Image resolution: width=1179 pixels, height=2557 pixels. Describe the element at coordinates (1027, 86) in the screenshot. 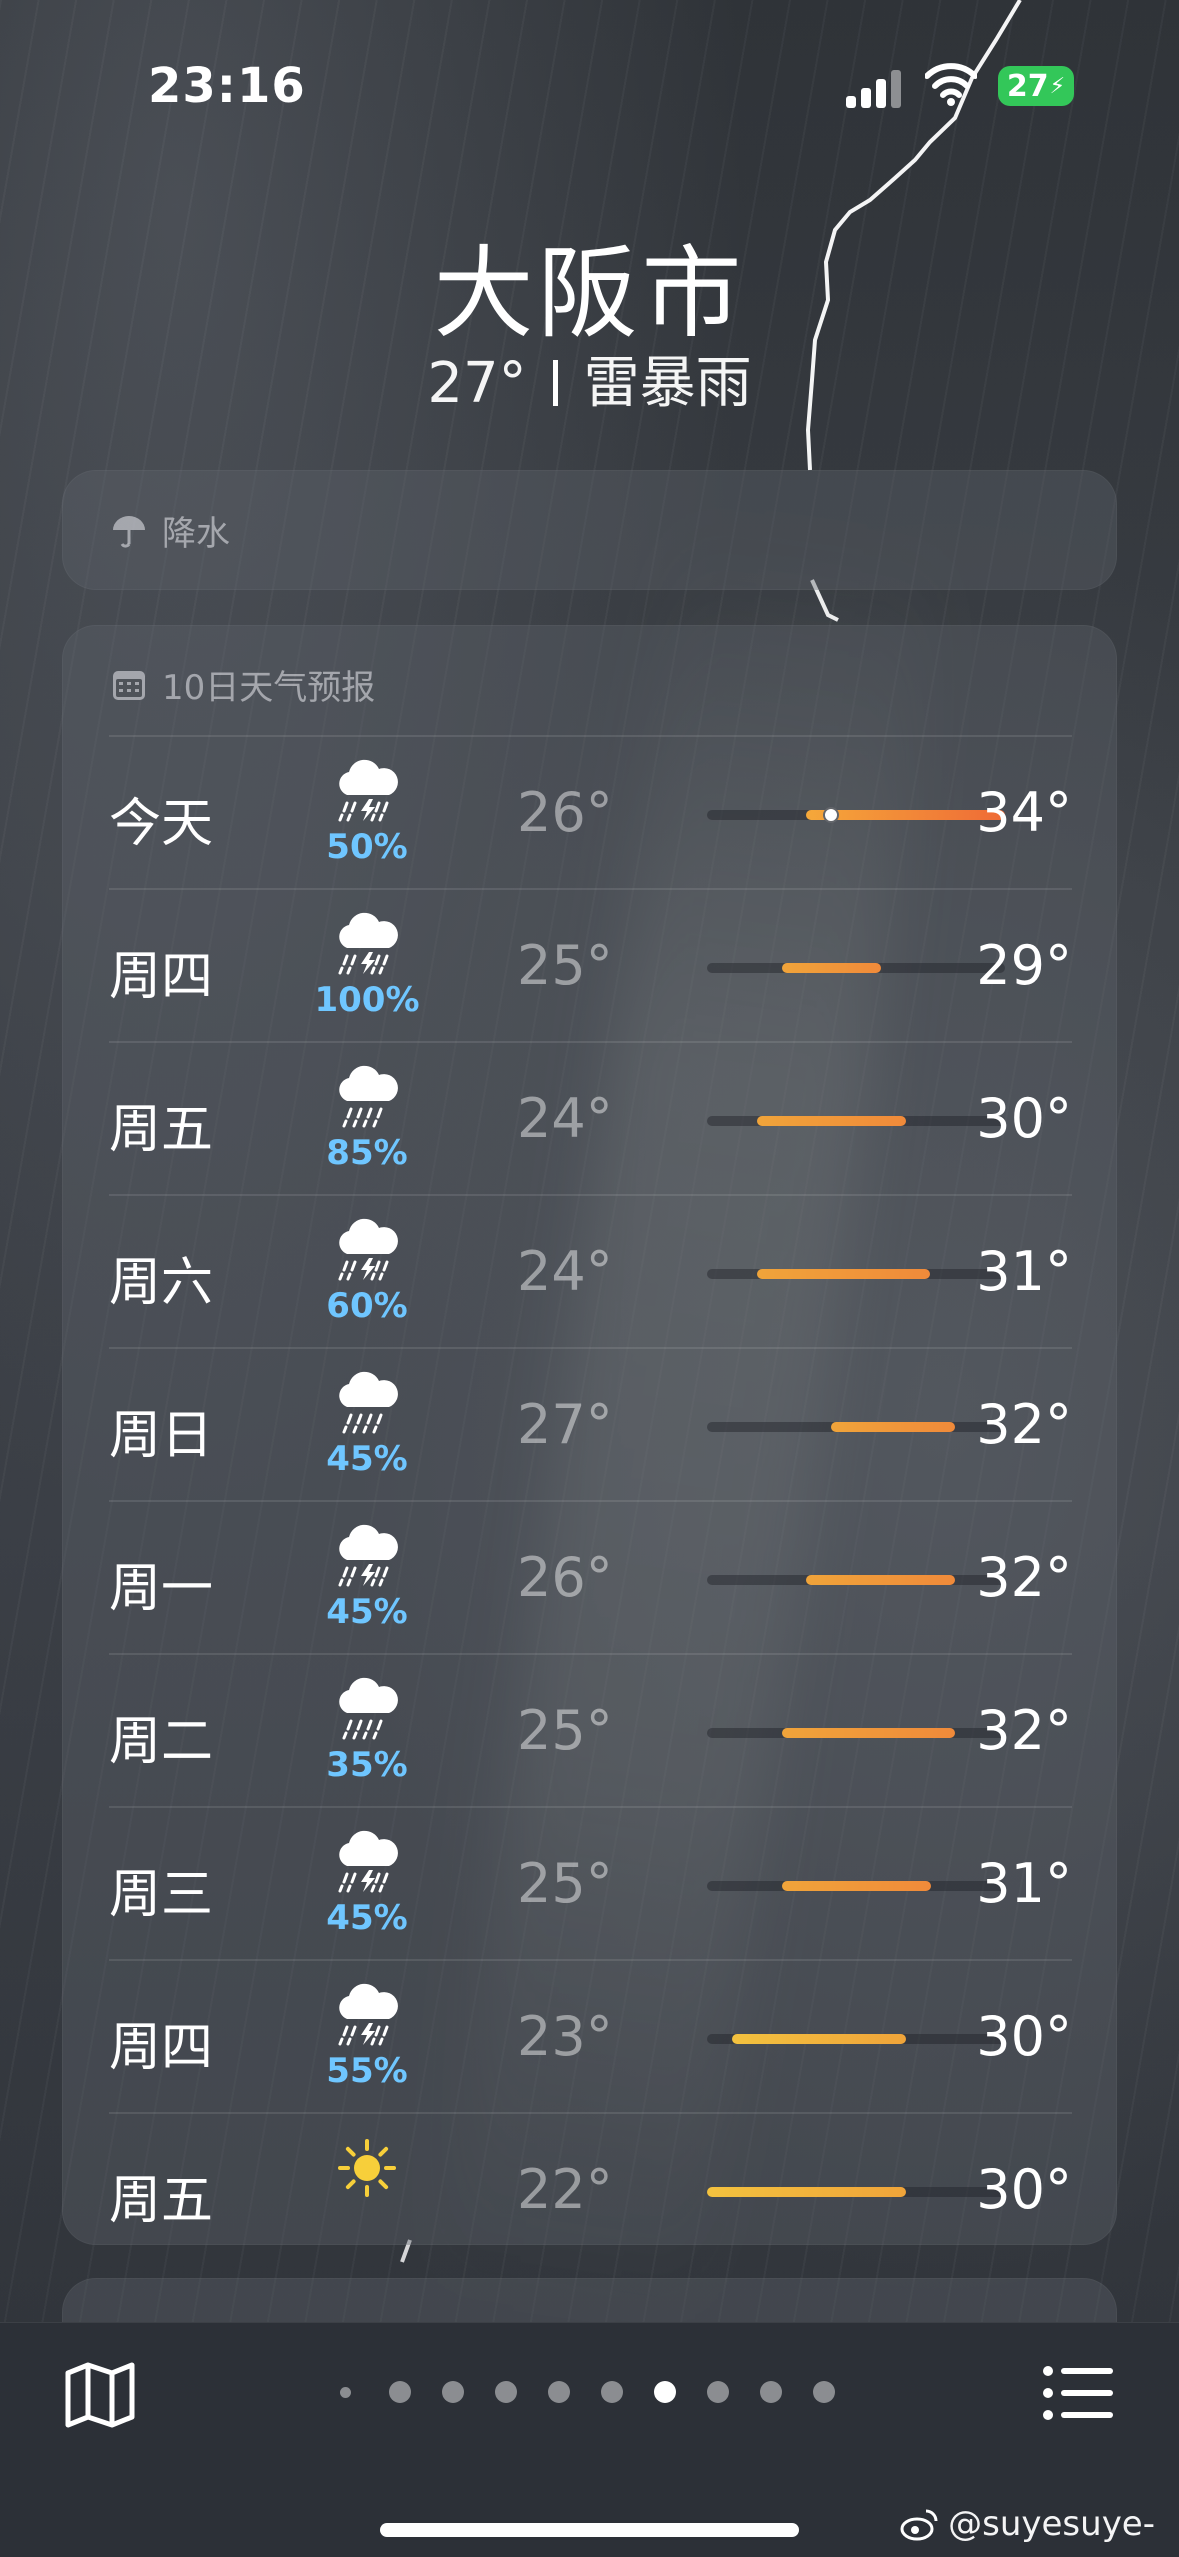

I see `battery-level: 27` at that location.